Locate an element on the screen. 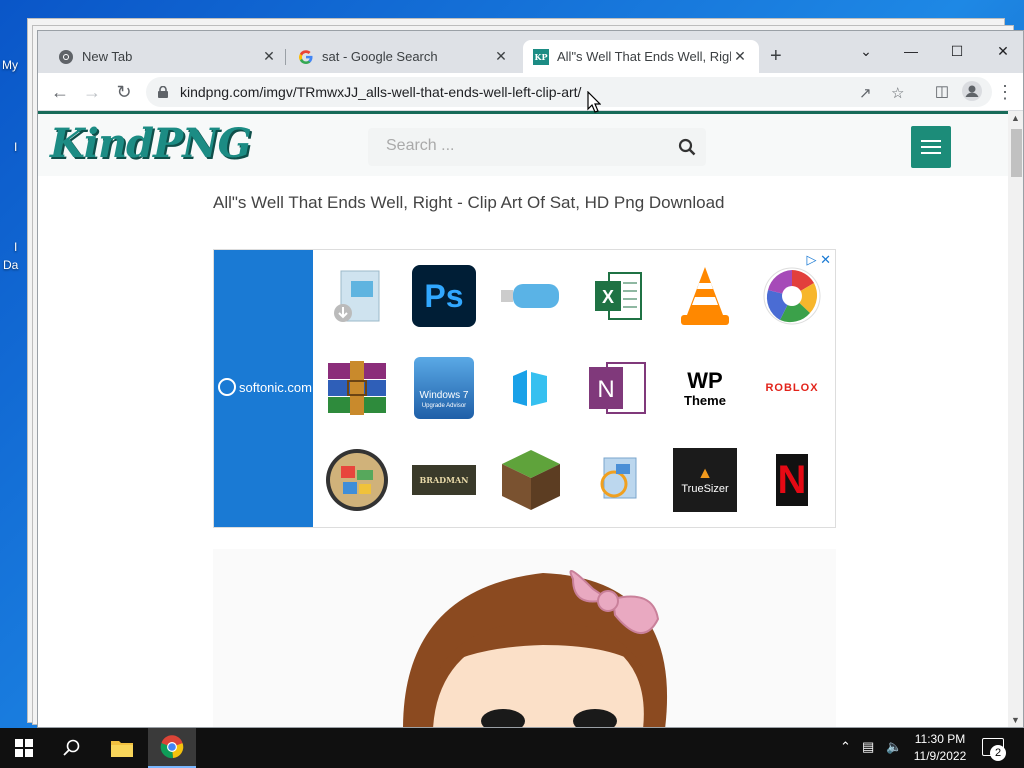 The image size is (1024, 768). clip-art-image is located at coordinates (524, 638).